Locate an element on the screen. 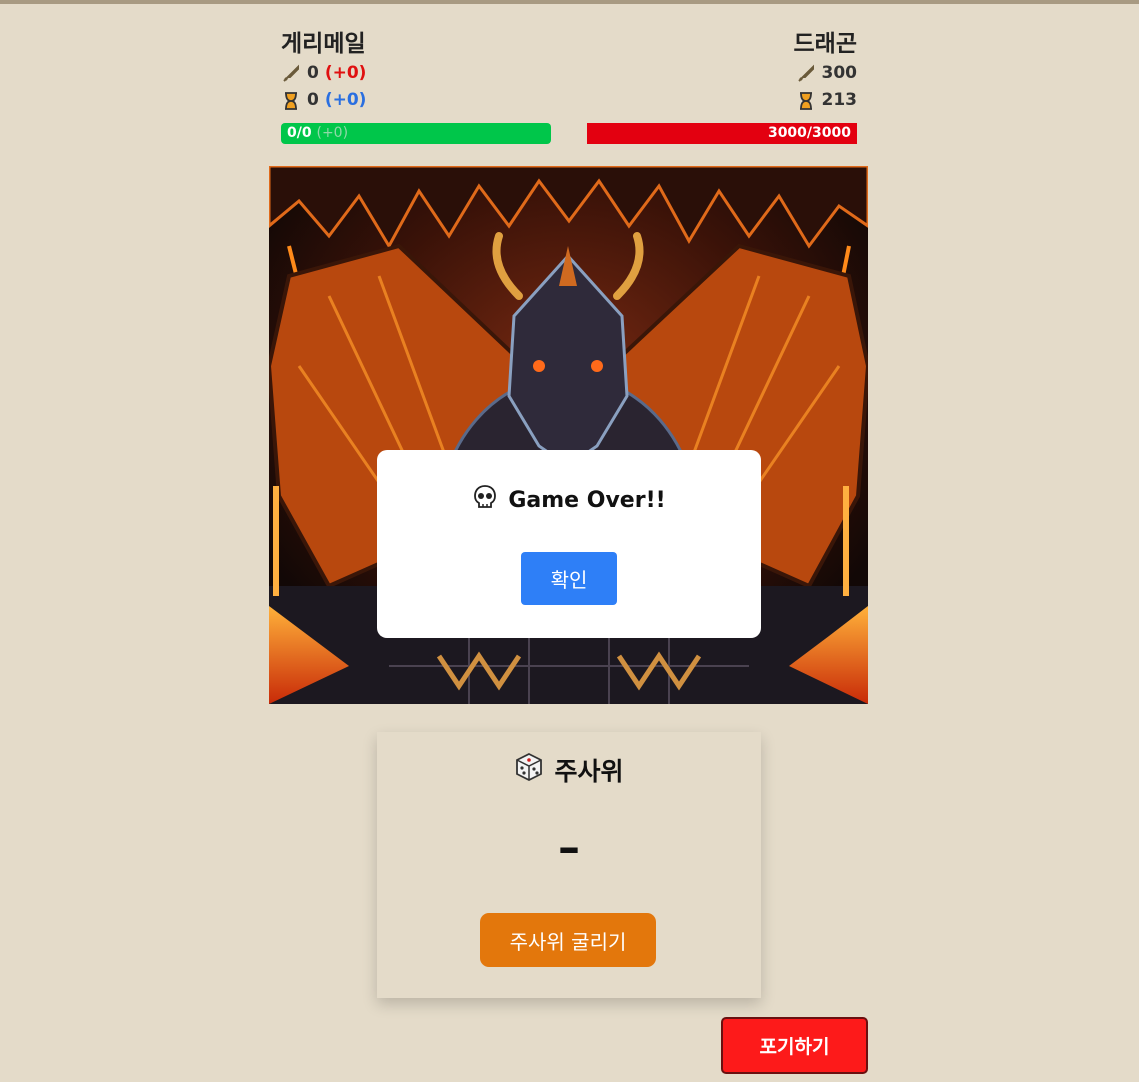 The width and height of the screenshot is (1139, 1082). roll-dice-button: 주사위 굴리기 is located at coordinates (568, 940).